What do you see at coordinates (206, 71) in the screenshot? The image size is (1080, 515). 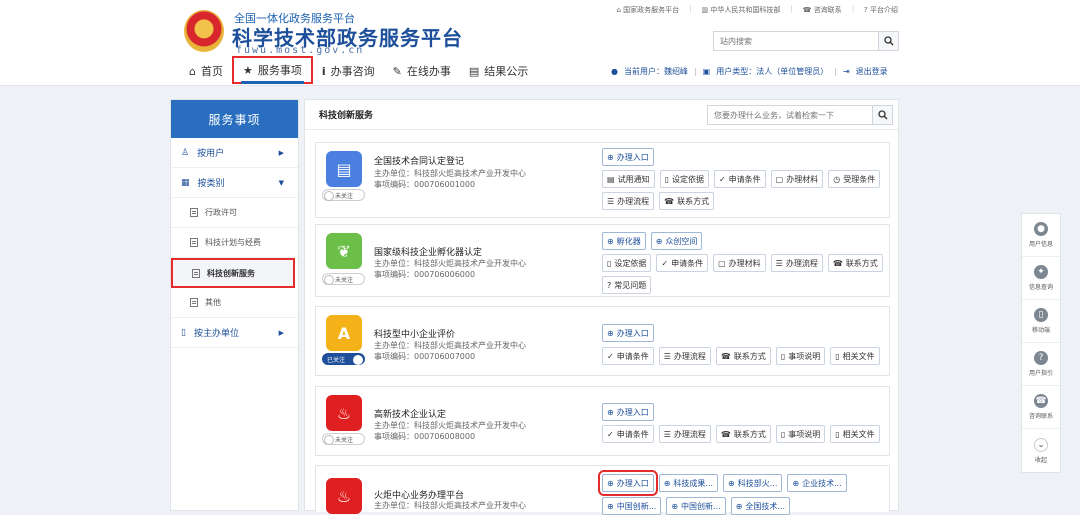 I see `nav-home: ⌂ 首页` at bounding box center [206, 71].